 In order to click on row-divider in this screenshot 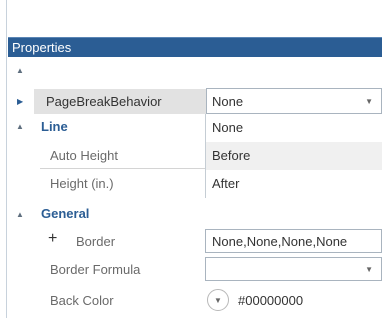, I will do `click(122, 168)`.